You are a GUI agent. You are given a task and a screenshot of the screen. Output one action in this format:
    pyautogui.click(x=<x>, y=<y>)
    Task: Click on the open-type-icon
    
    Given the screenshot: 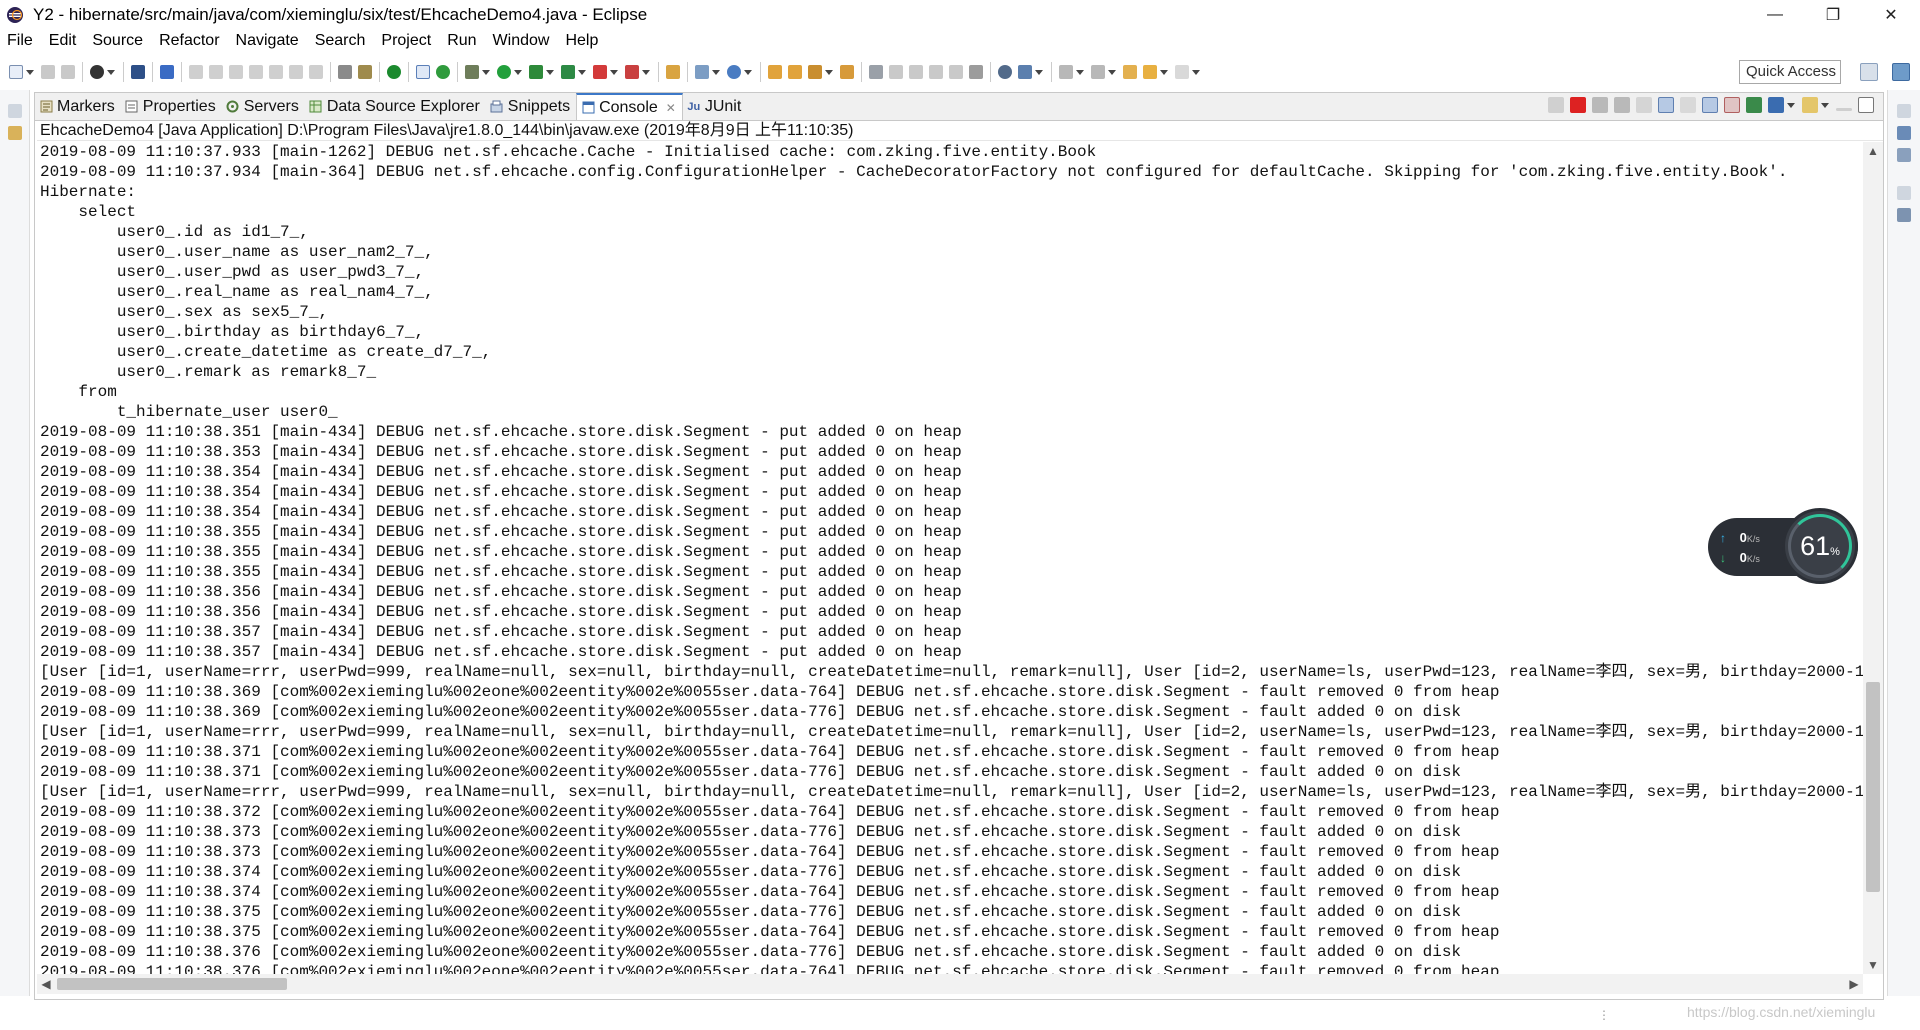 What is the action you would take?
    pyautogui.click(x=775, y=72)
    